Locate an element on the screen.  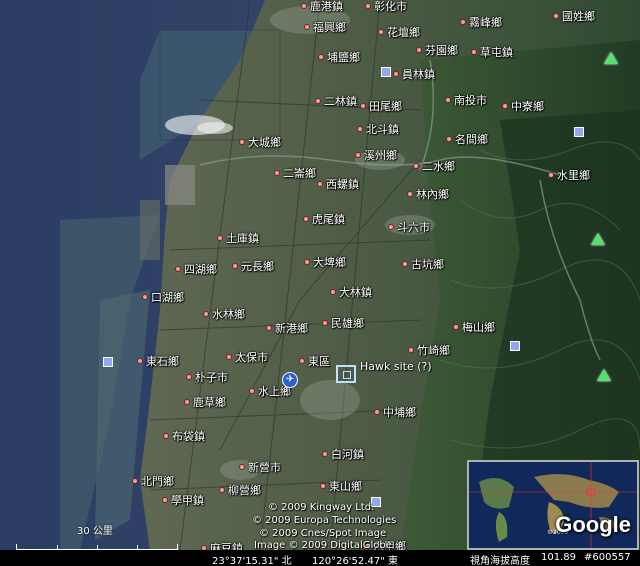
place-marker-puyan: 埔鹽鄉 is located at coordinates (339, 57).